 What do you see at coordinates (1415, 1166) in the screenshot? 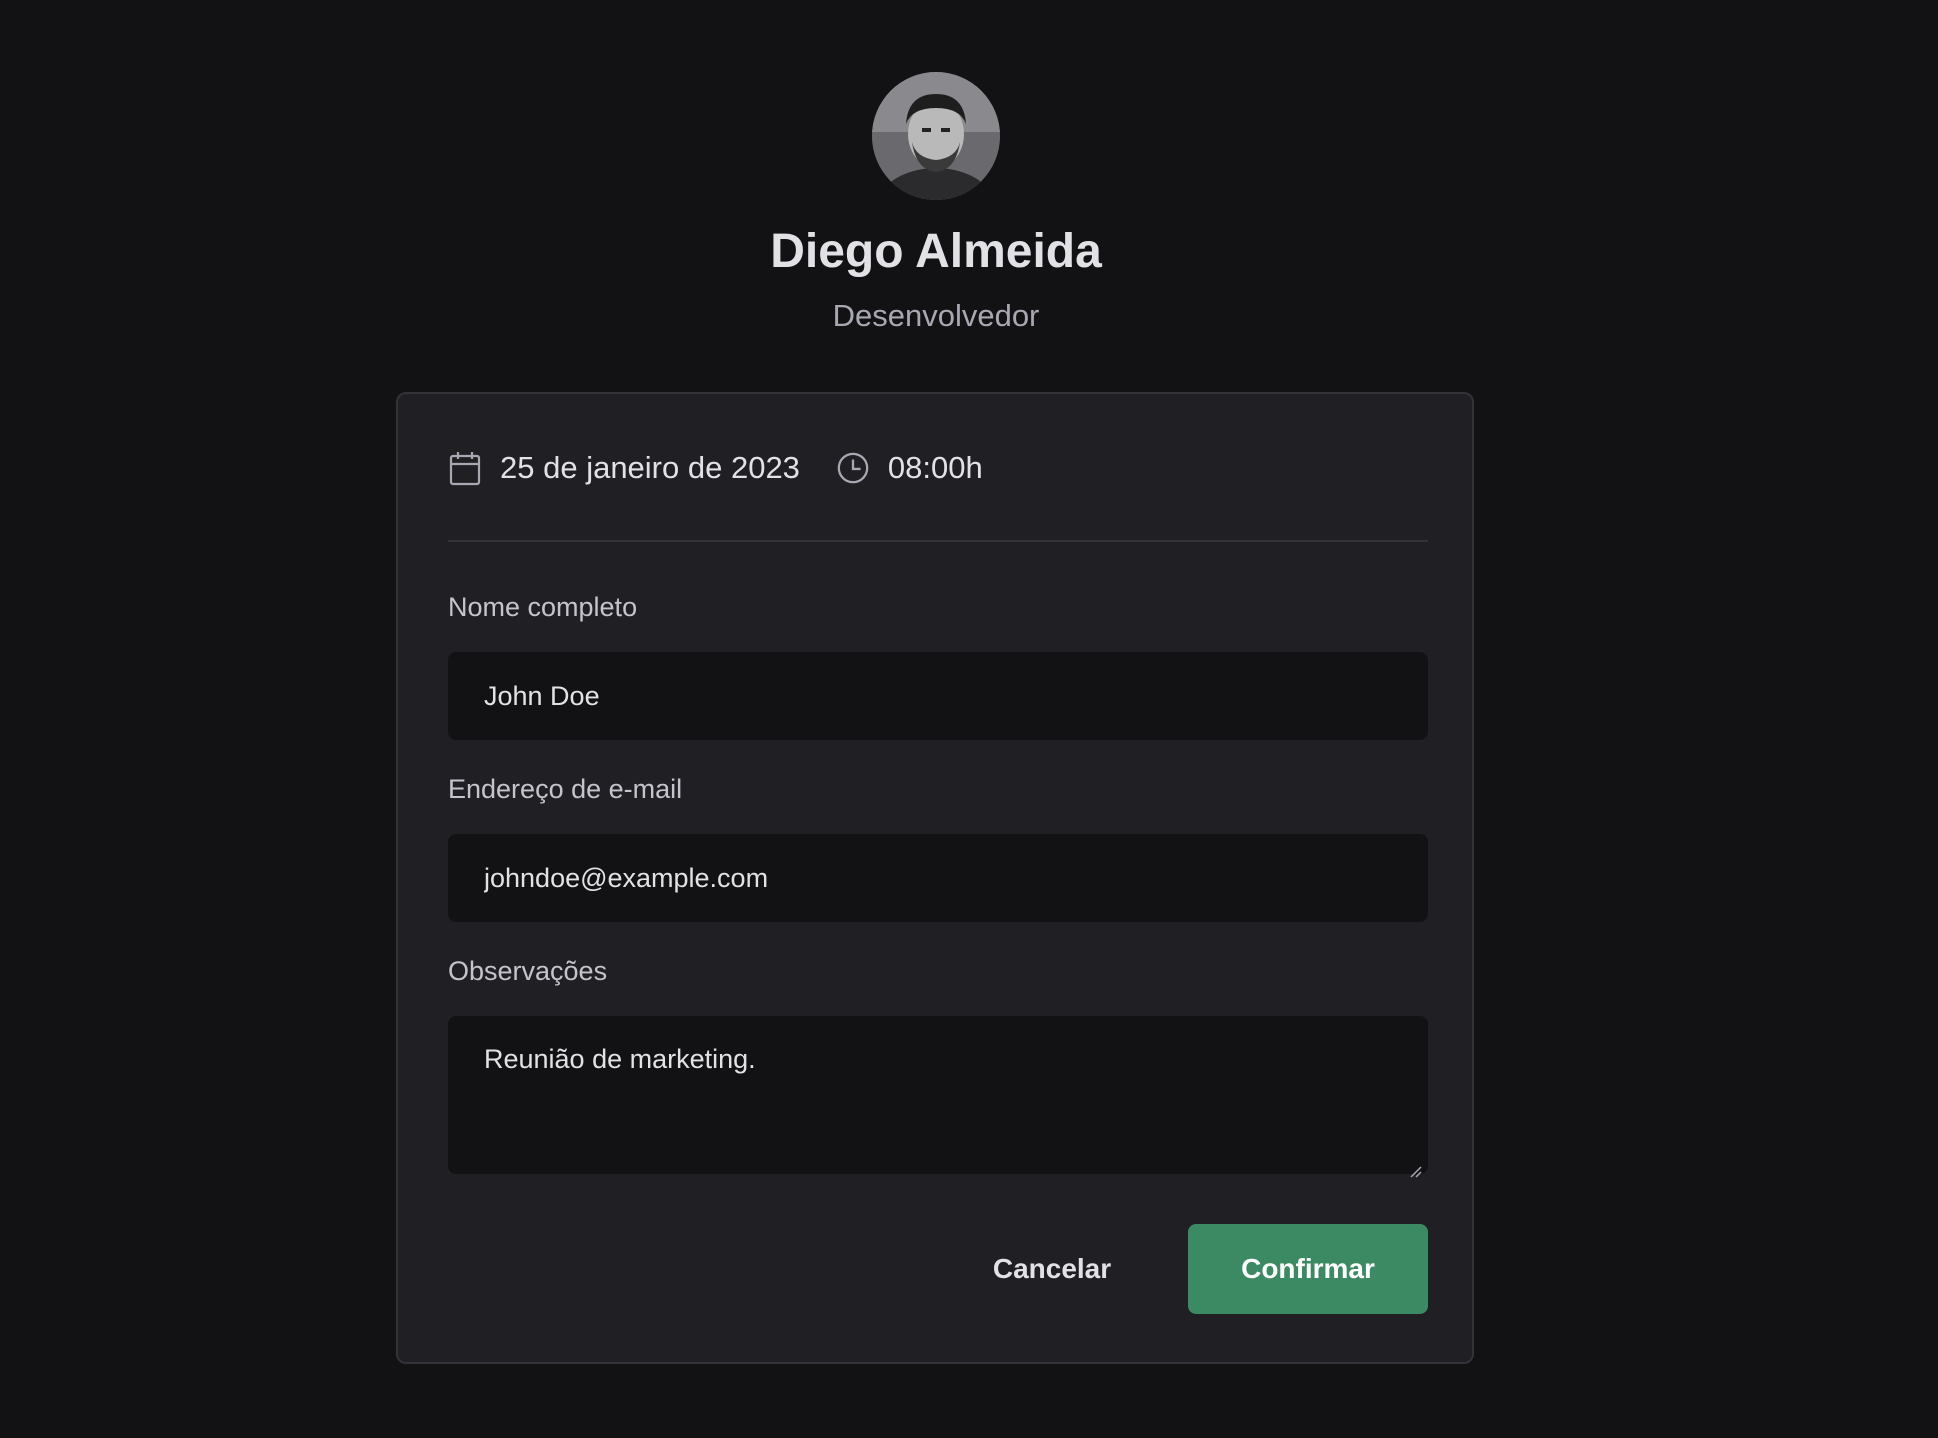
I see `resize-handle-icon` at bounding box center [1415, 1166].